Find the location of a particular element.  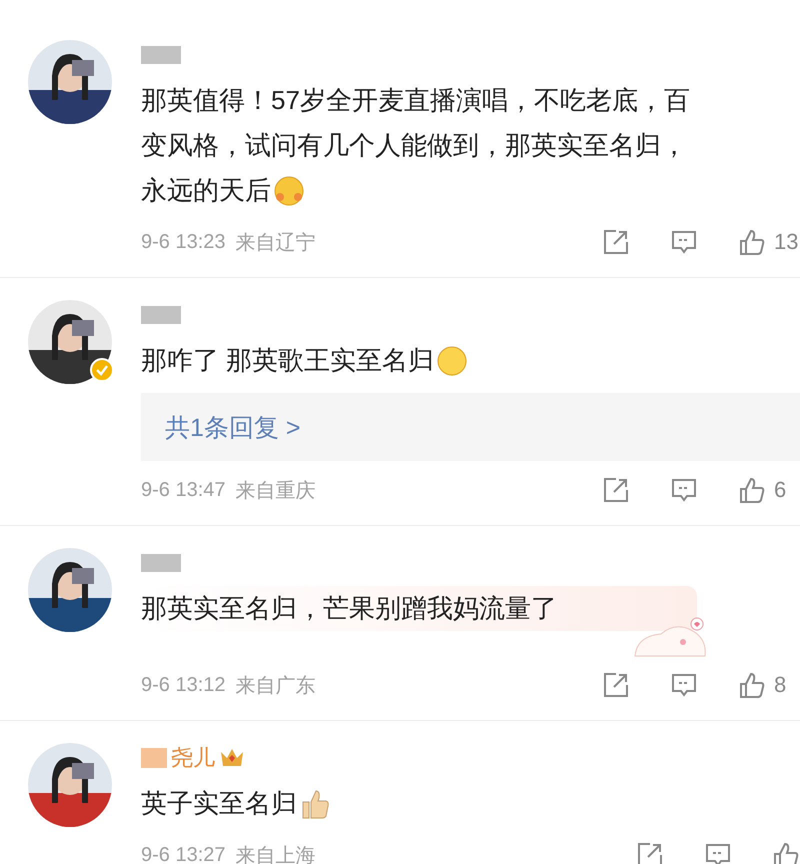

comment-location: 来自重庆 is located at coordinates (276, 491).